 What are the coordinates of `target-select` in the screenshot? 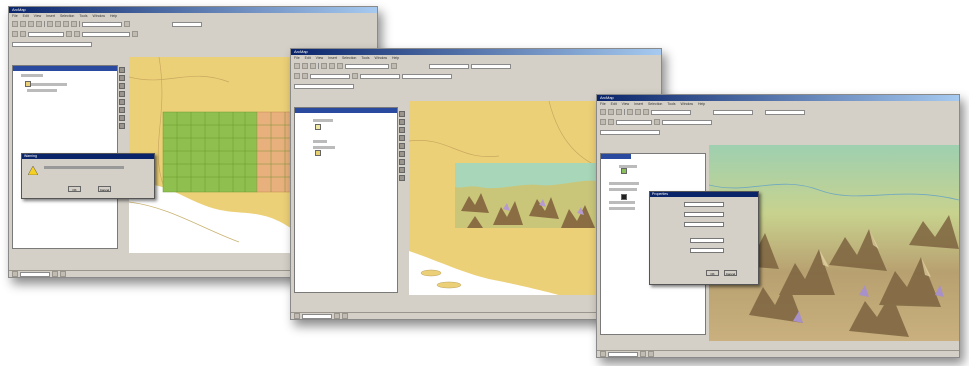 It's located at (785, 112).